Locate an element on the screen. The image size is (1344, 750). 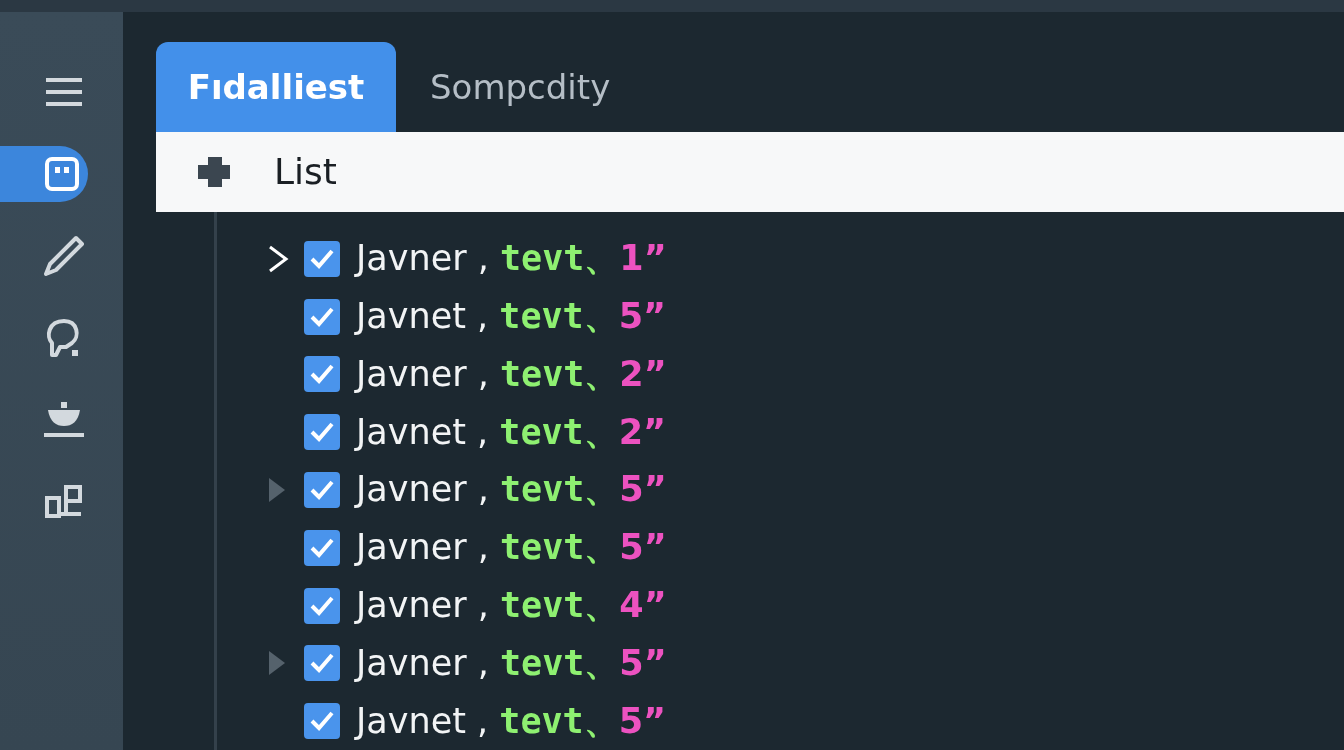
toolbar-title: List is located at coordinates (305, 172).